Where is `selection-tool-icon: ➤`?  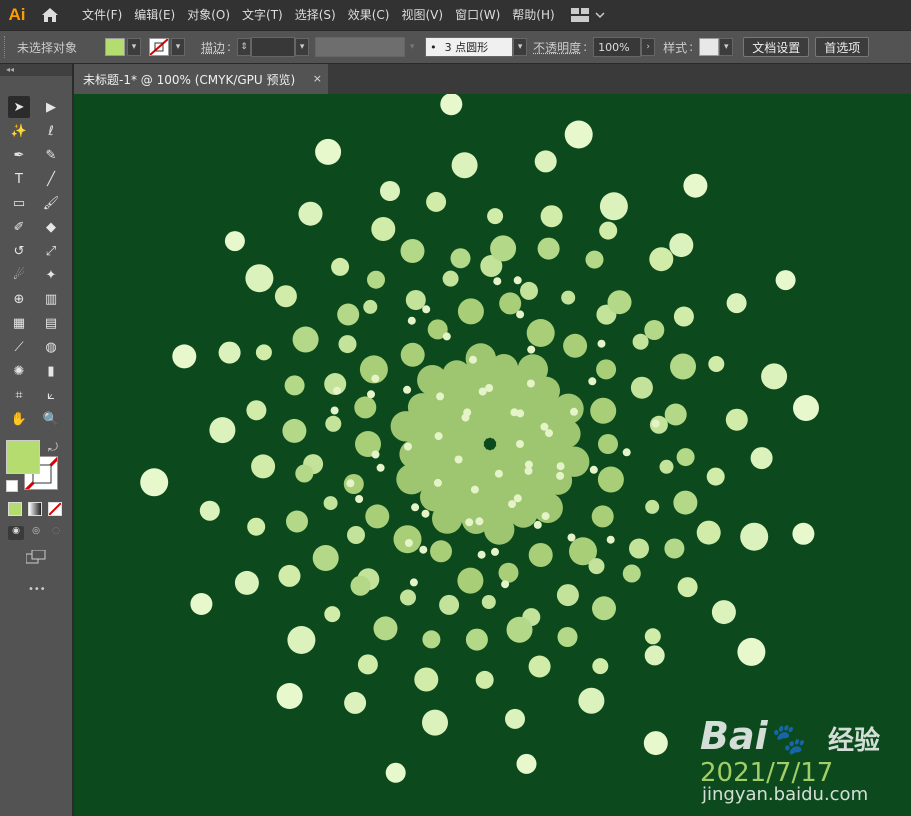 selection-tool-icon: ➤ is located at coordinates (19, 107).